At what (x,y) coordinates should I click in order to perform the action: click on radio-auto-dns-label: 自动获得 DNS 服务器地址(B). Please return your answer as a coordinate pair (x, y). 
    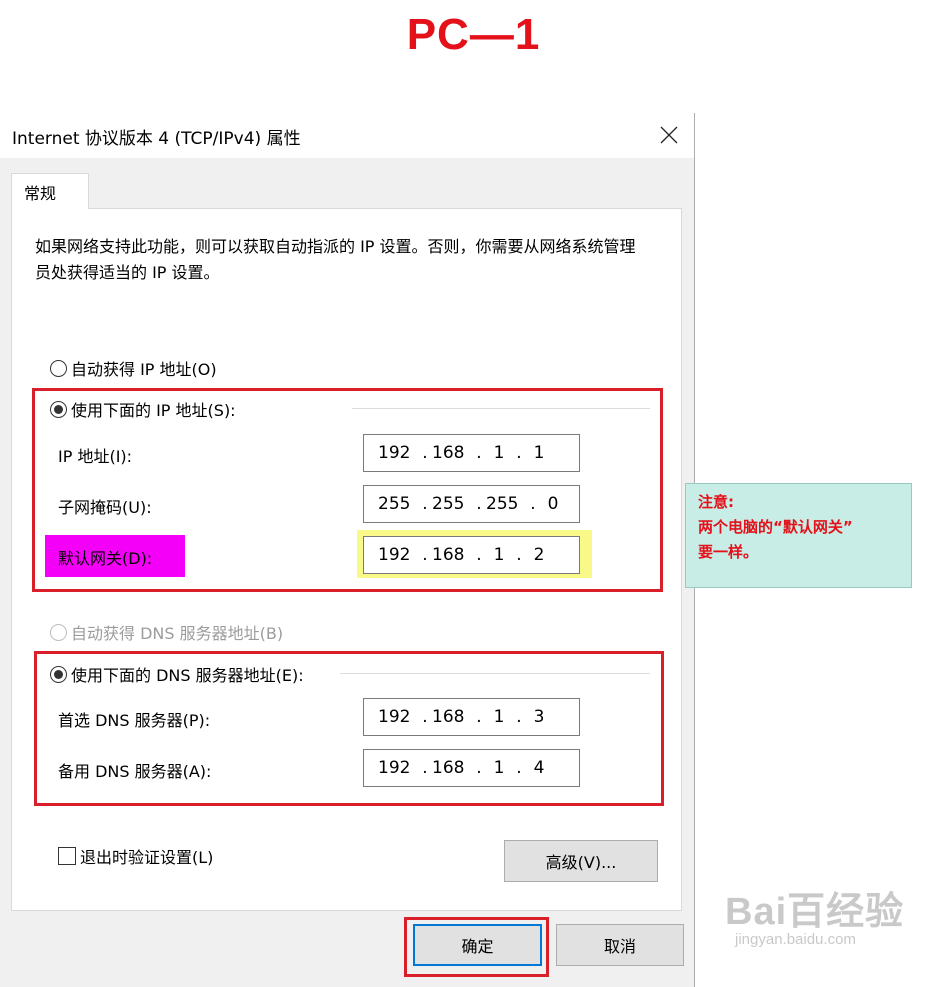
    Looking at the image, I should click on (177, 633).